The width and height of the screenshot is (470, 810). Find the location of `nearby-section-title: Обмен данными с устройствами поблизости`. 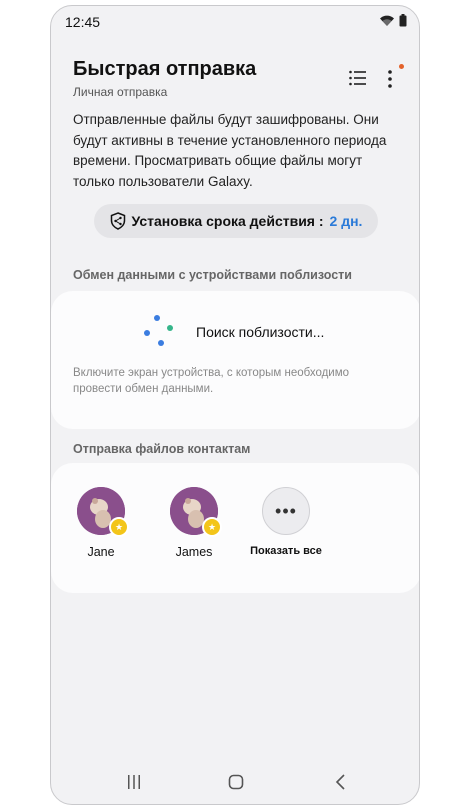

nearby-section-title: Обмен данными с устройствами поблизости is located at coordinates (212, 275).